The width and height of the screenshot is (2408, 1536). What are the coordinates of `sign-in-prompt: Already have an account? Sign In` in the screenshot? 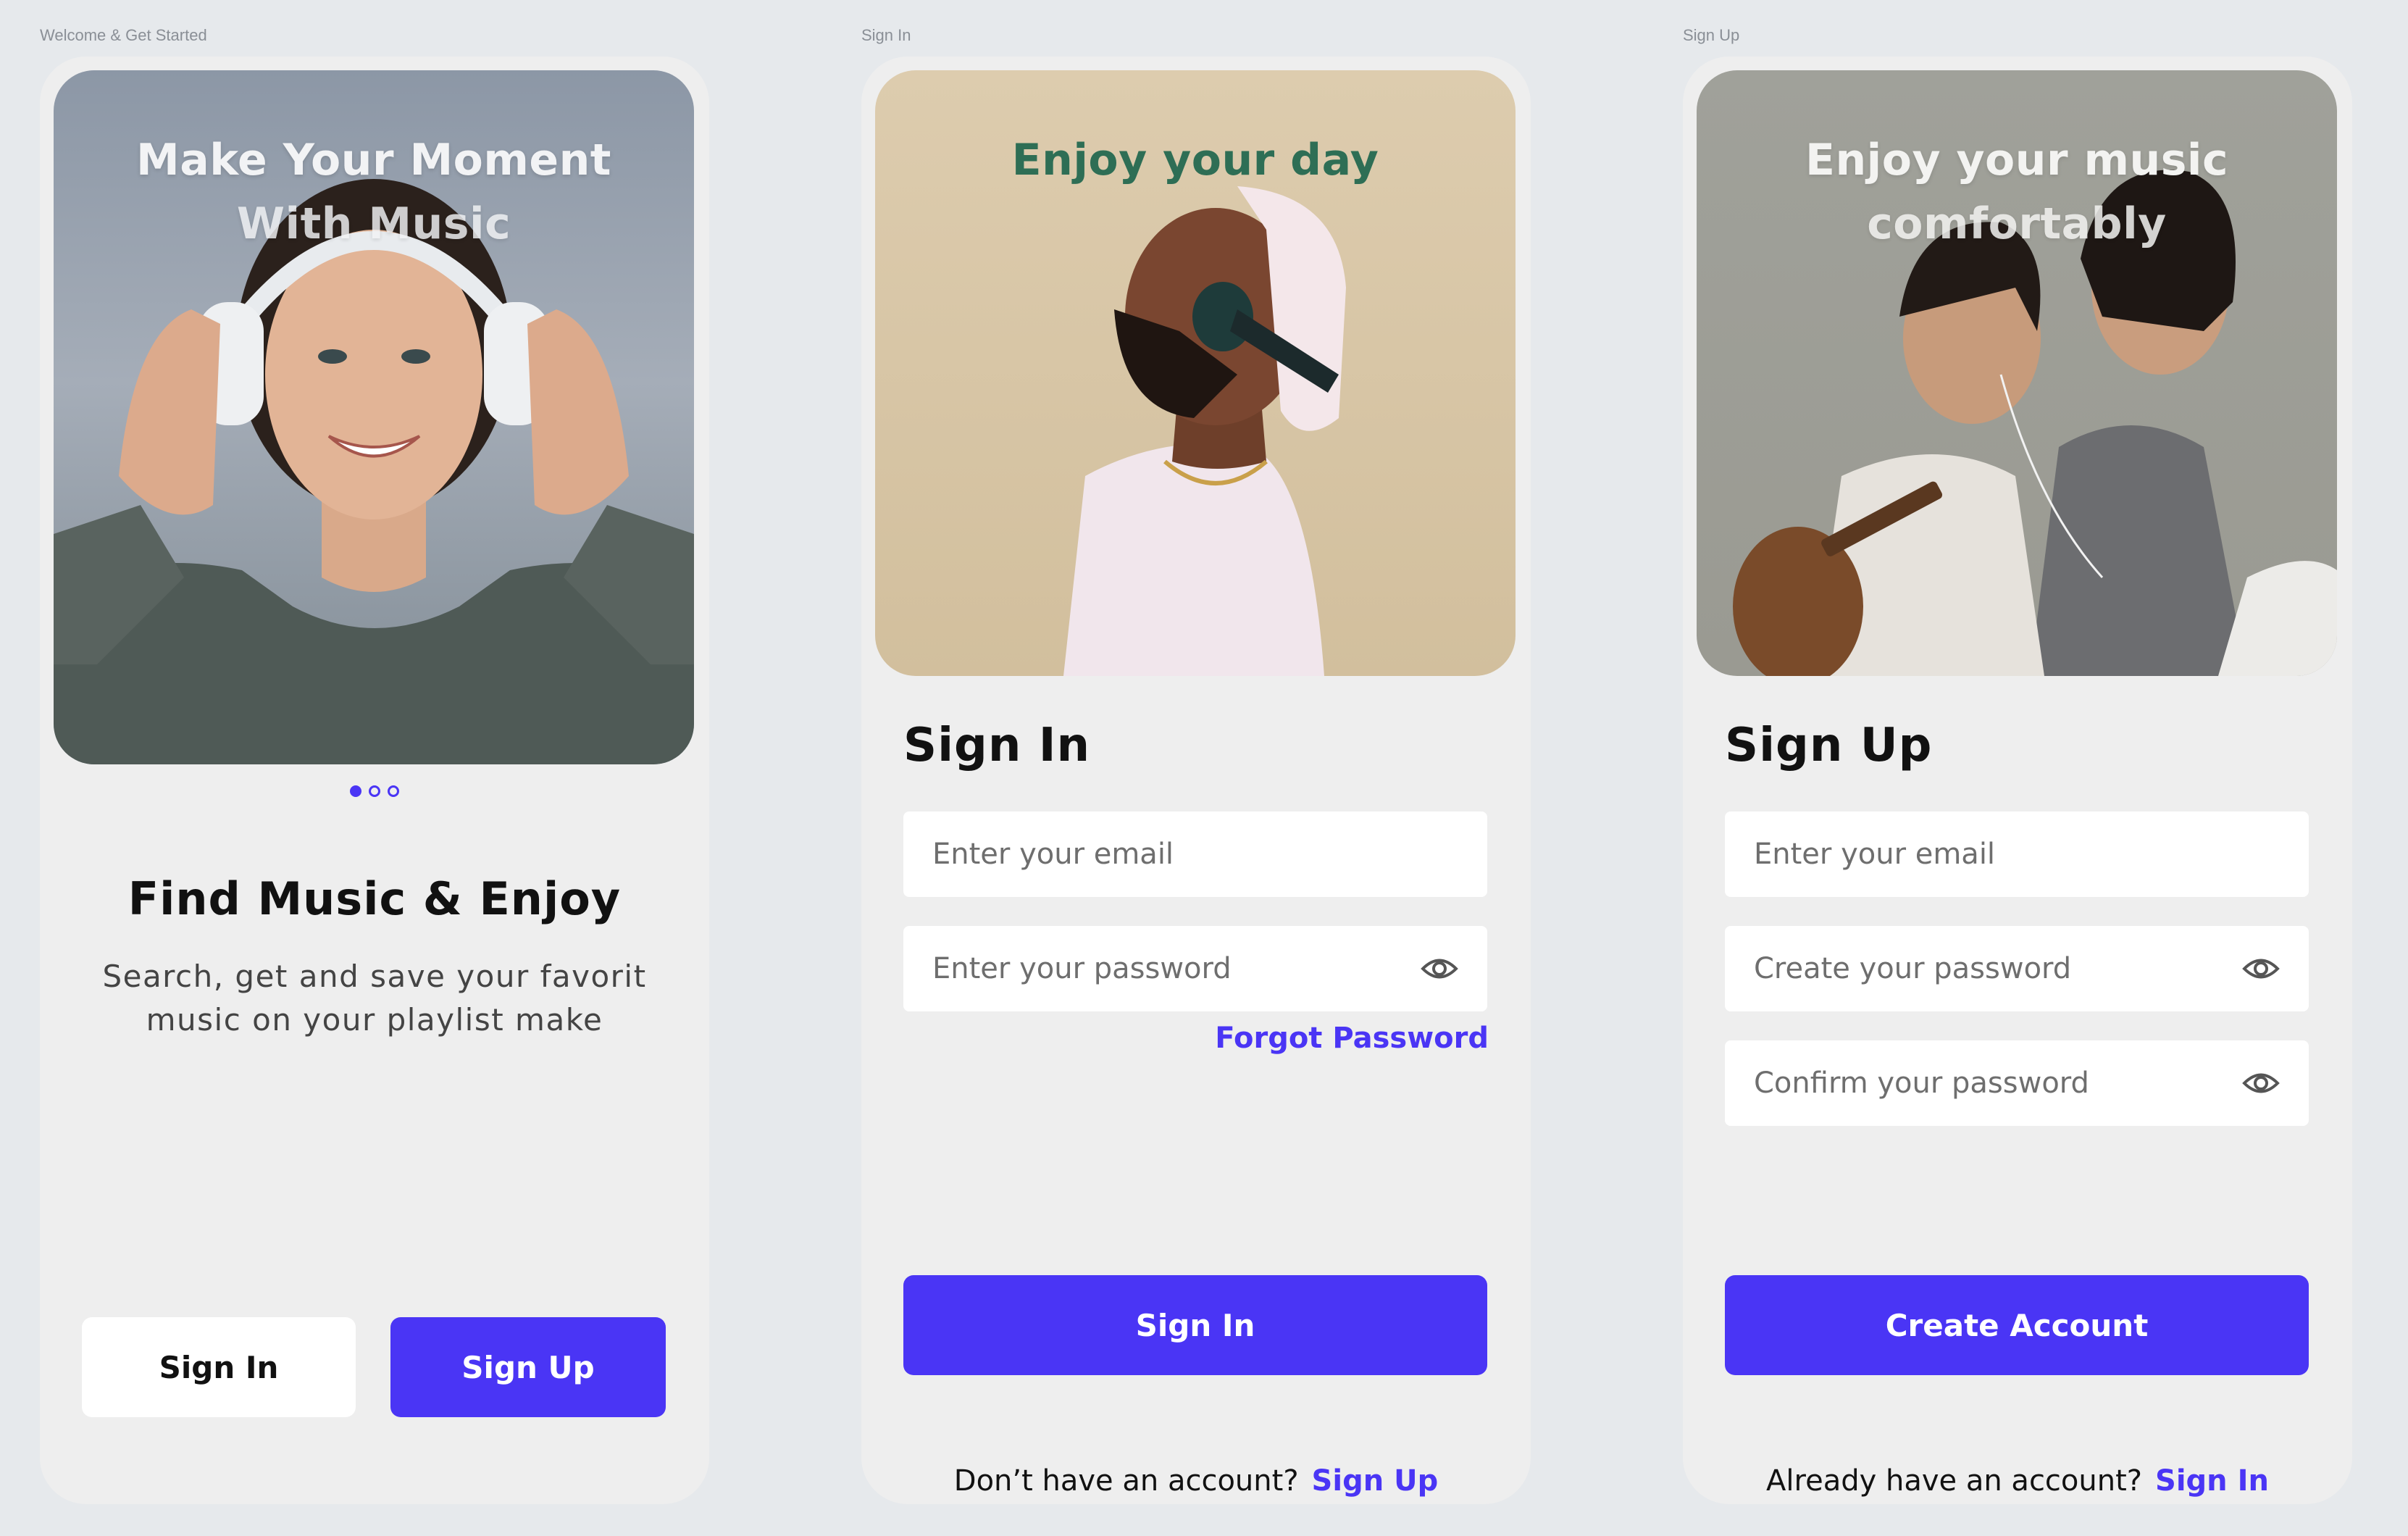 It's located at (2018, 1481).